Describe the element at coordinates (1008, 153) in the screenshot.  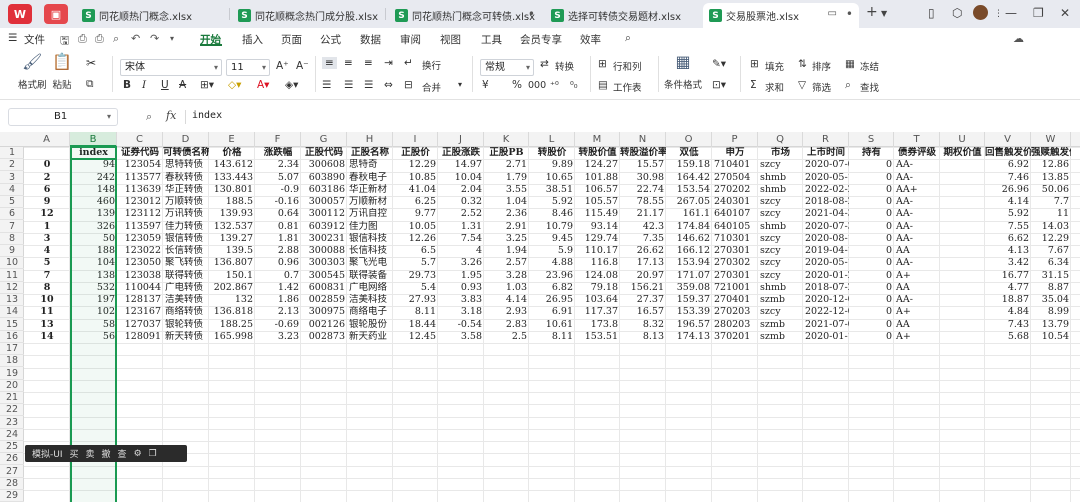
I see `header-cell: 回售触发价` at that location.